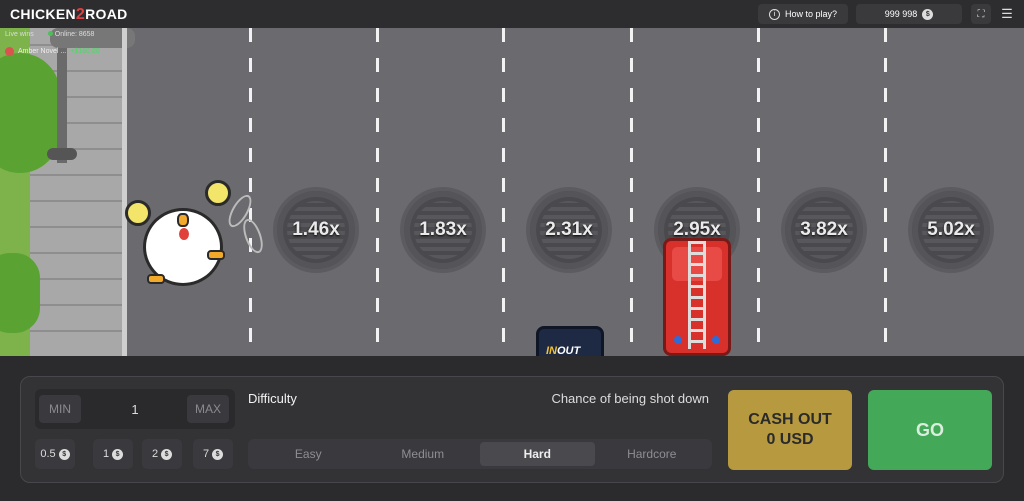 The image size is (1024, 501). I want to click on quick-bet-value: 7, so click(206, 454).